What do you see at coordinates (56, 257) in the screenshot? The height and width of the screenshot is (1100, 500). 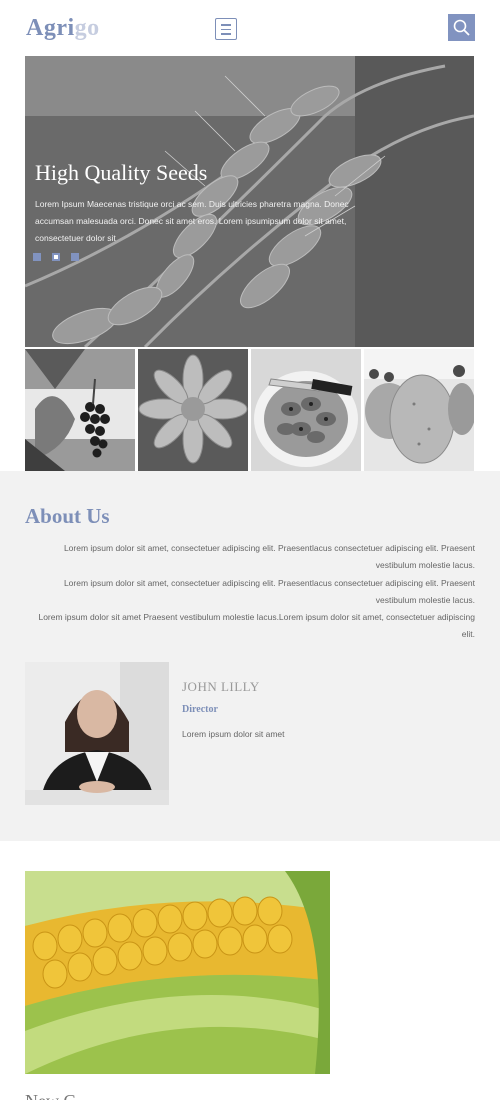 I see `slider-dot-active` at bounding box center [56, 257].